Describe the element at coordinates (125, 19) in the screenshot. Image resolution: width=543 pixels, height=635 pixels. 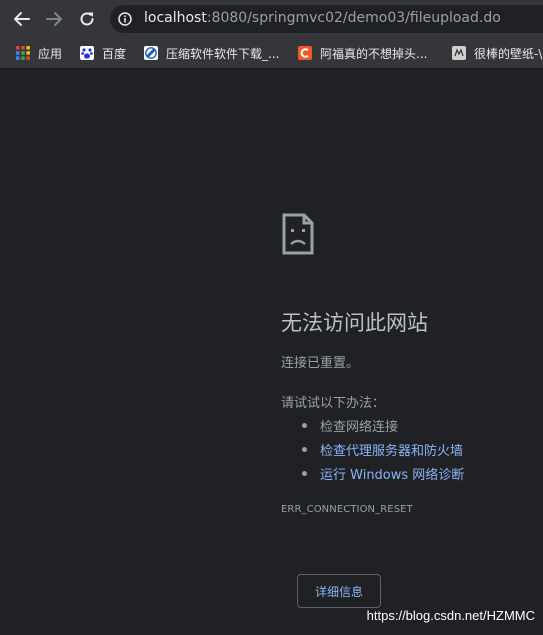
I see `info-icon` at that location.